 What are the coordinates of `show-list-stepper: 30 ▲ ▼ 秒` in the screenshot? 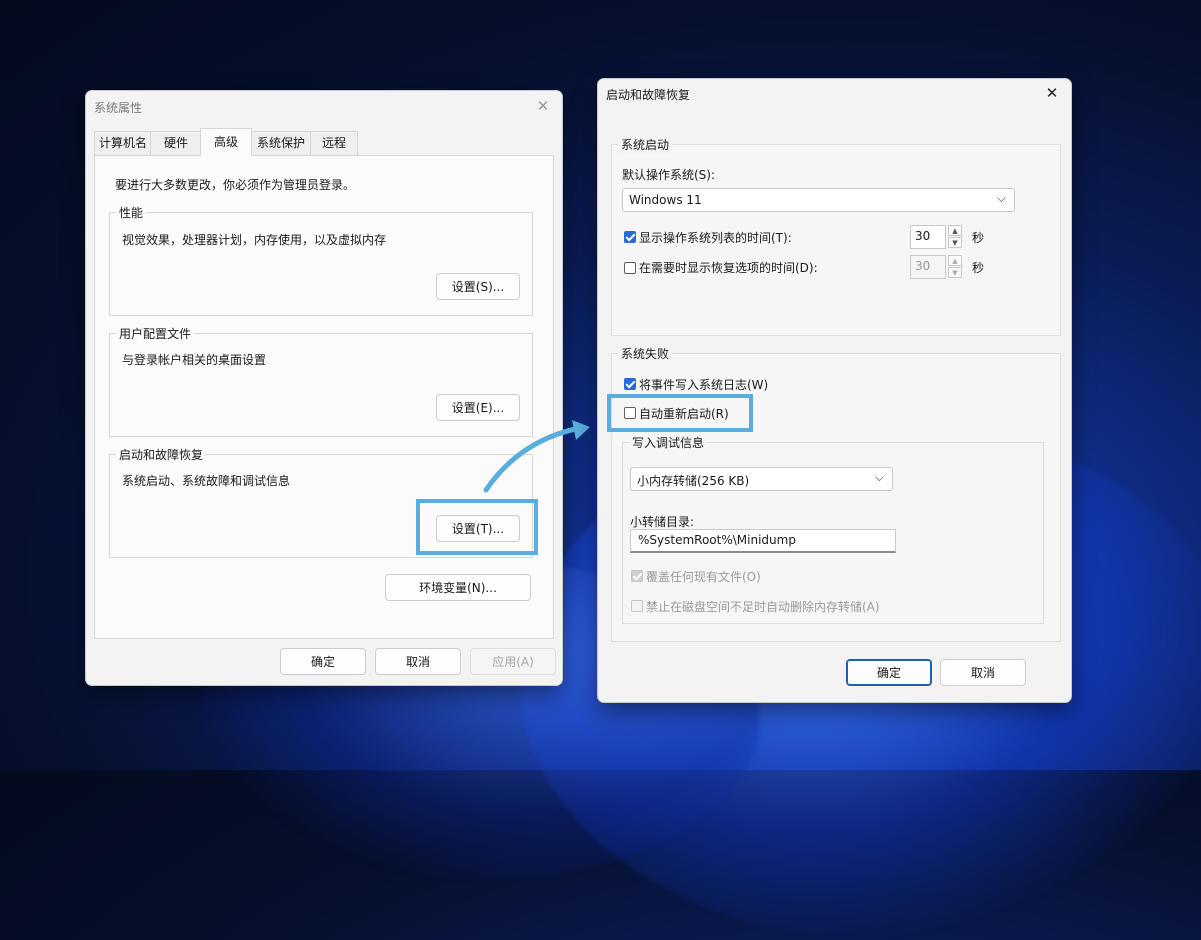 It's located at (950, 237).